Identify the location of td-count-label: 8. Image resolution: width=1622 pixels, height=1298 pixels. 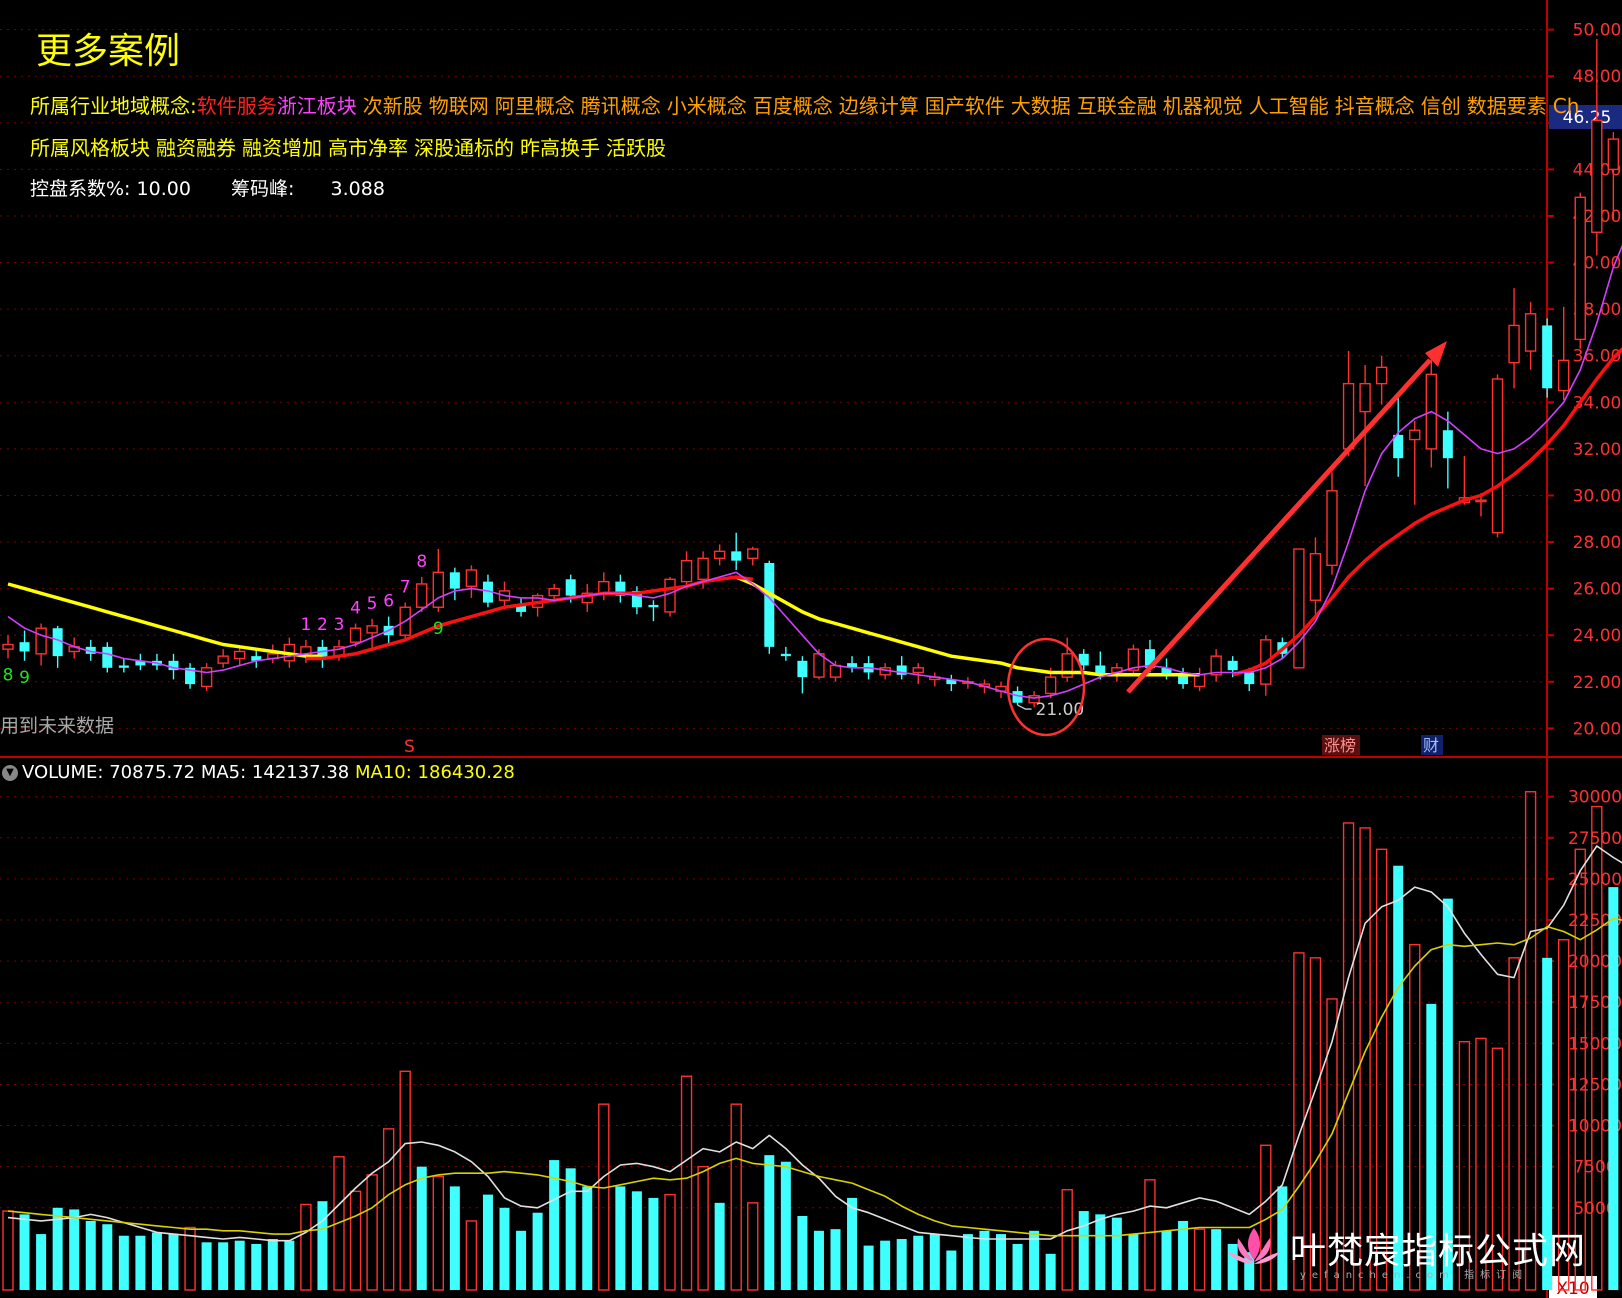
(421, 562).